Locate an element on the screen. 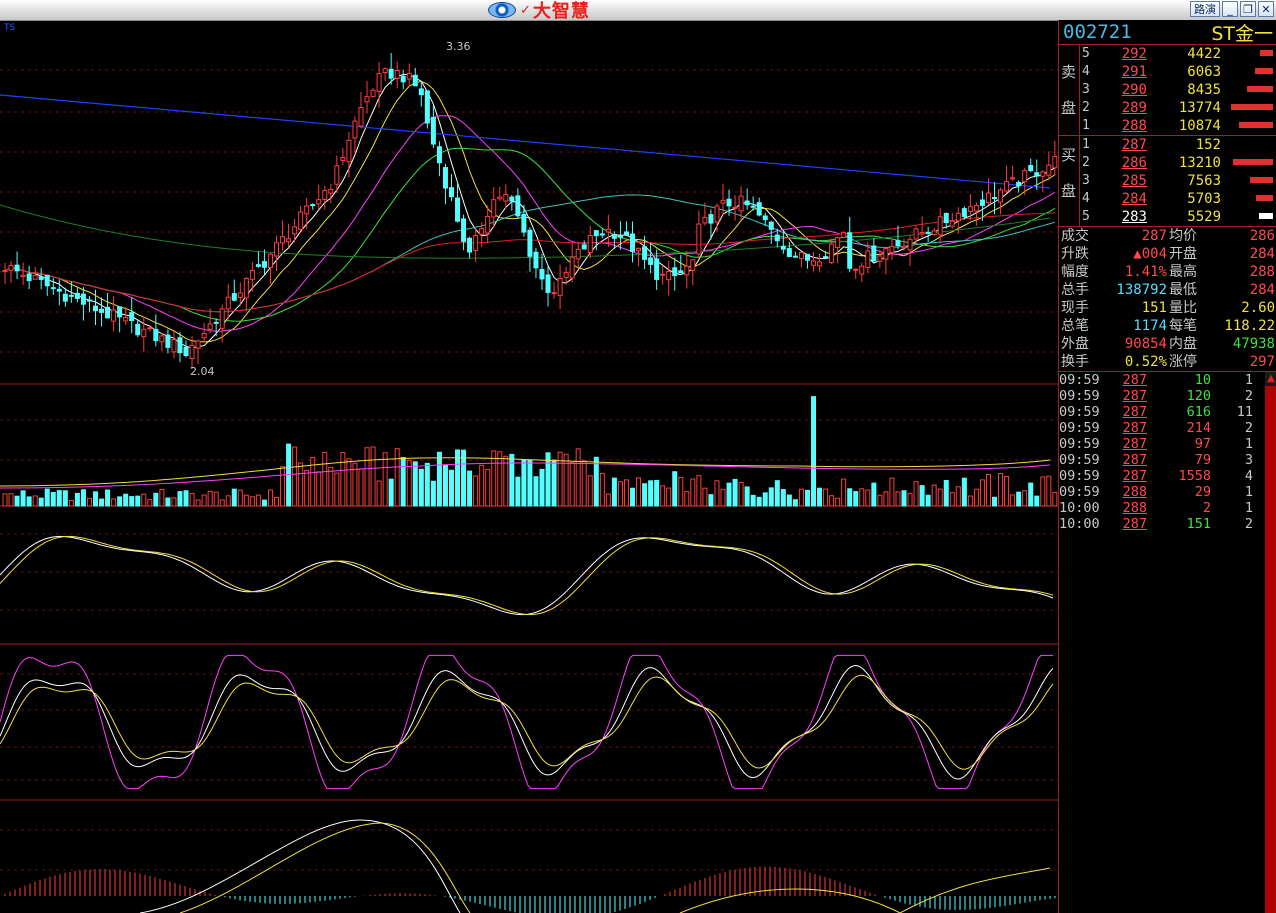  tick-scrollbar: ▲ is located at coordinates (1270, 642).